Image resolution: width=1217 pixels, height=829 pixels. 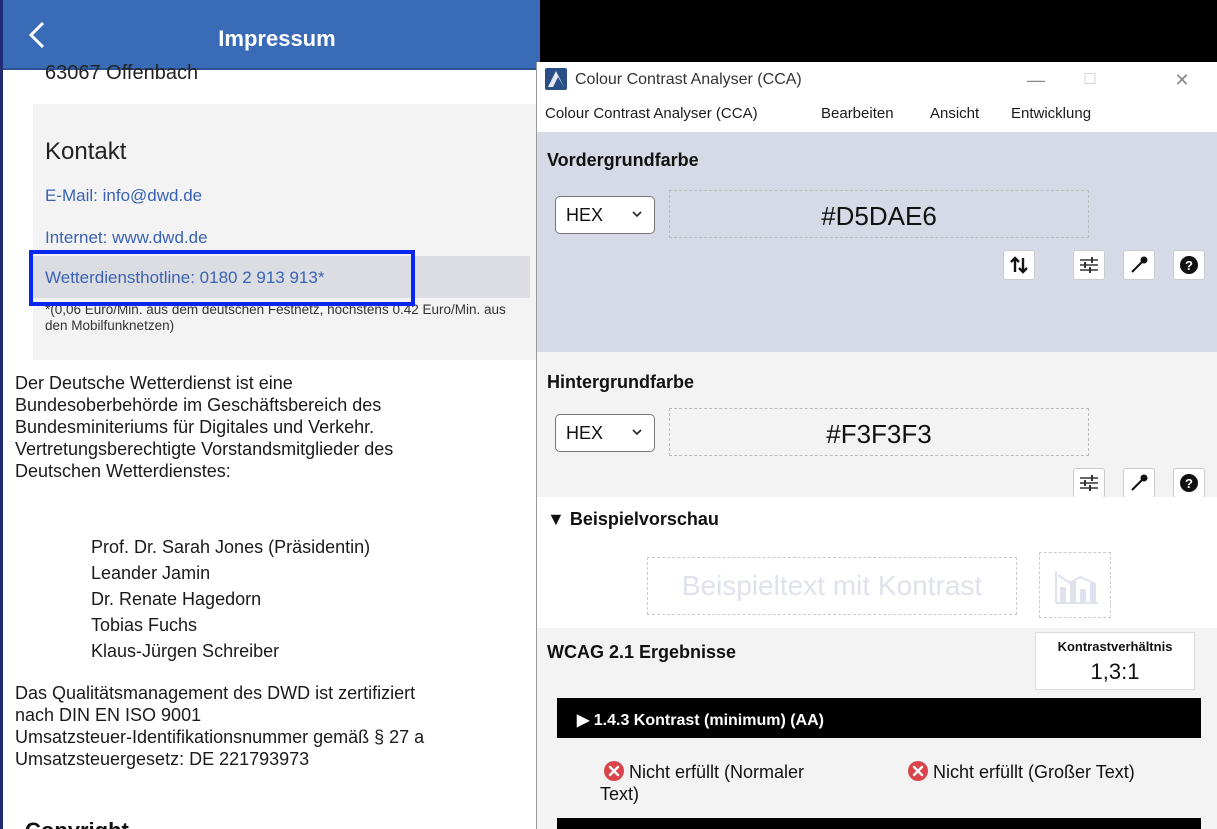 I want to click on swap-colors-button, so click(x=1019, y=265).